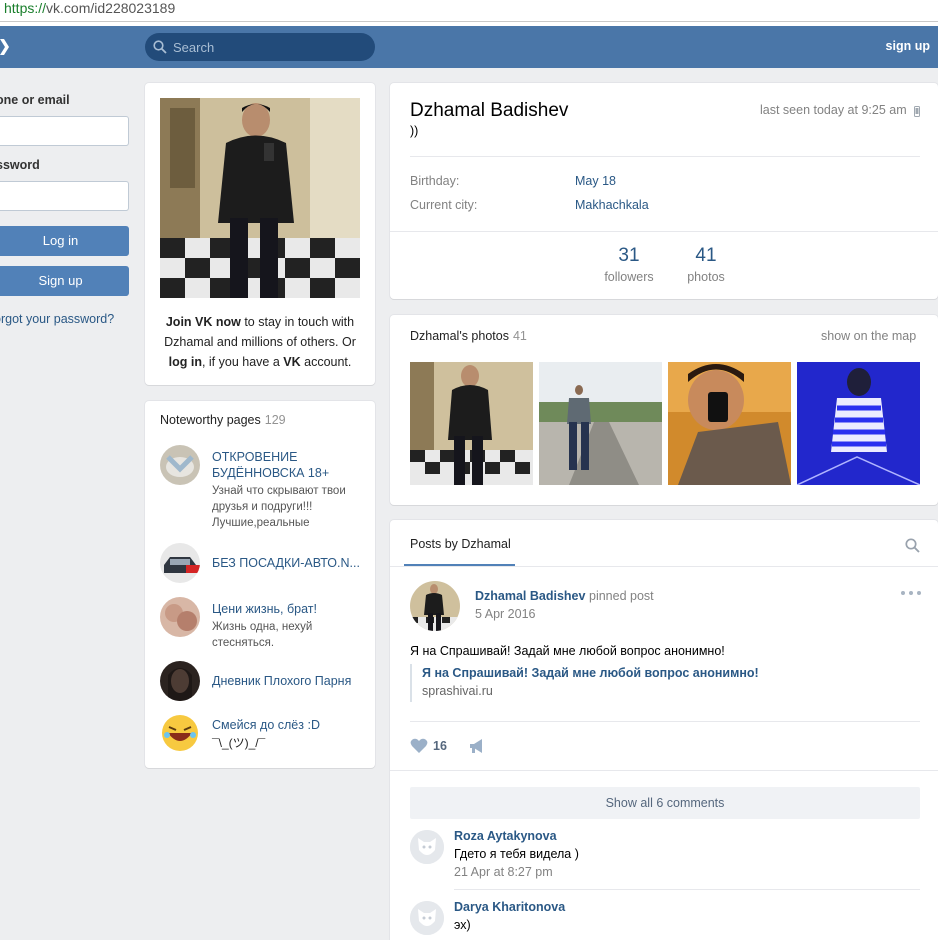 The height and width of the screenshot is (940, 938). I want to click on noteworthy-title-text: Noteworthy pages, so click(210, 420).